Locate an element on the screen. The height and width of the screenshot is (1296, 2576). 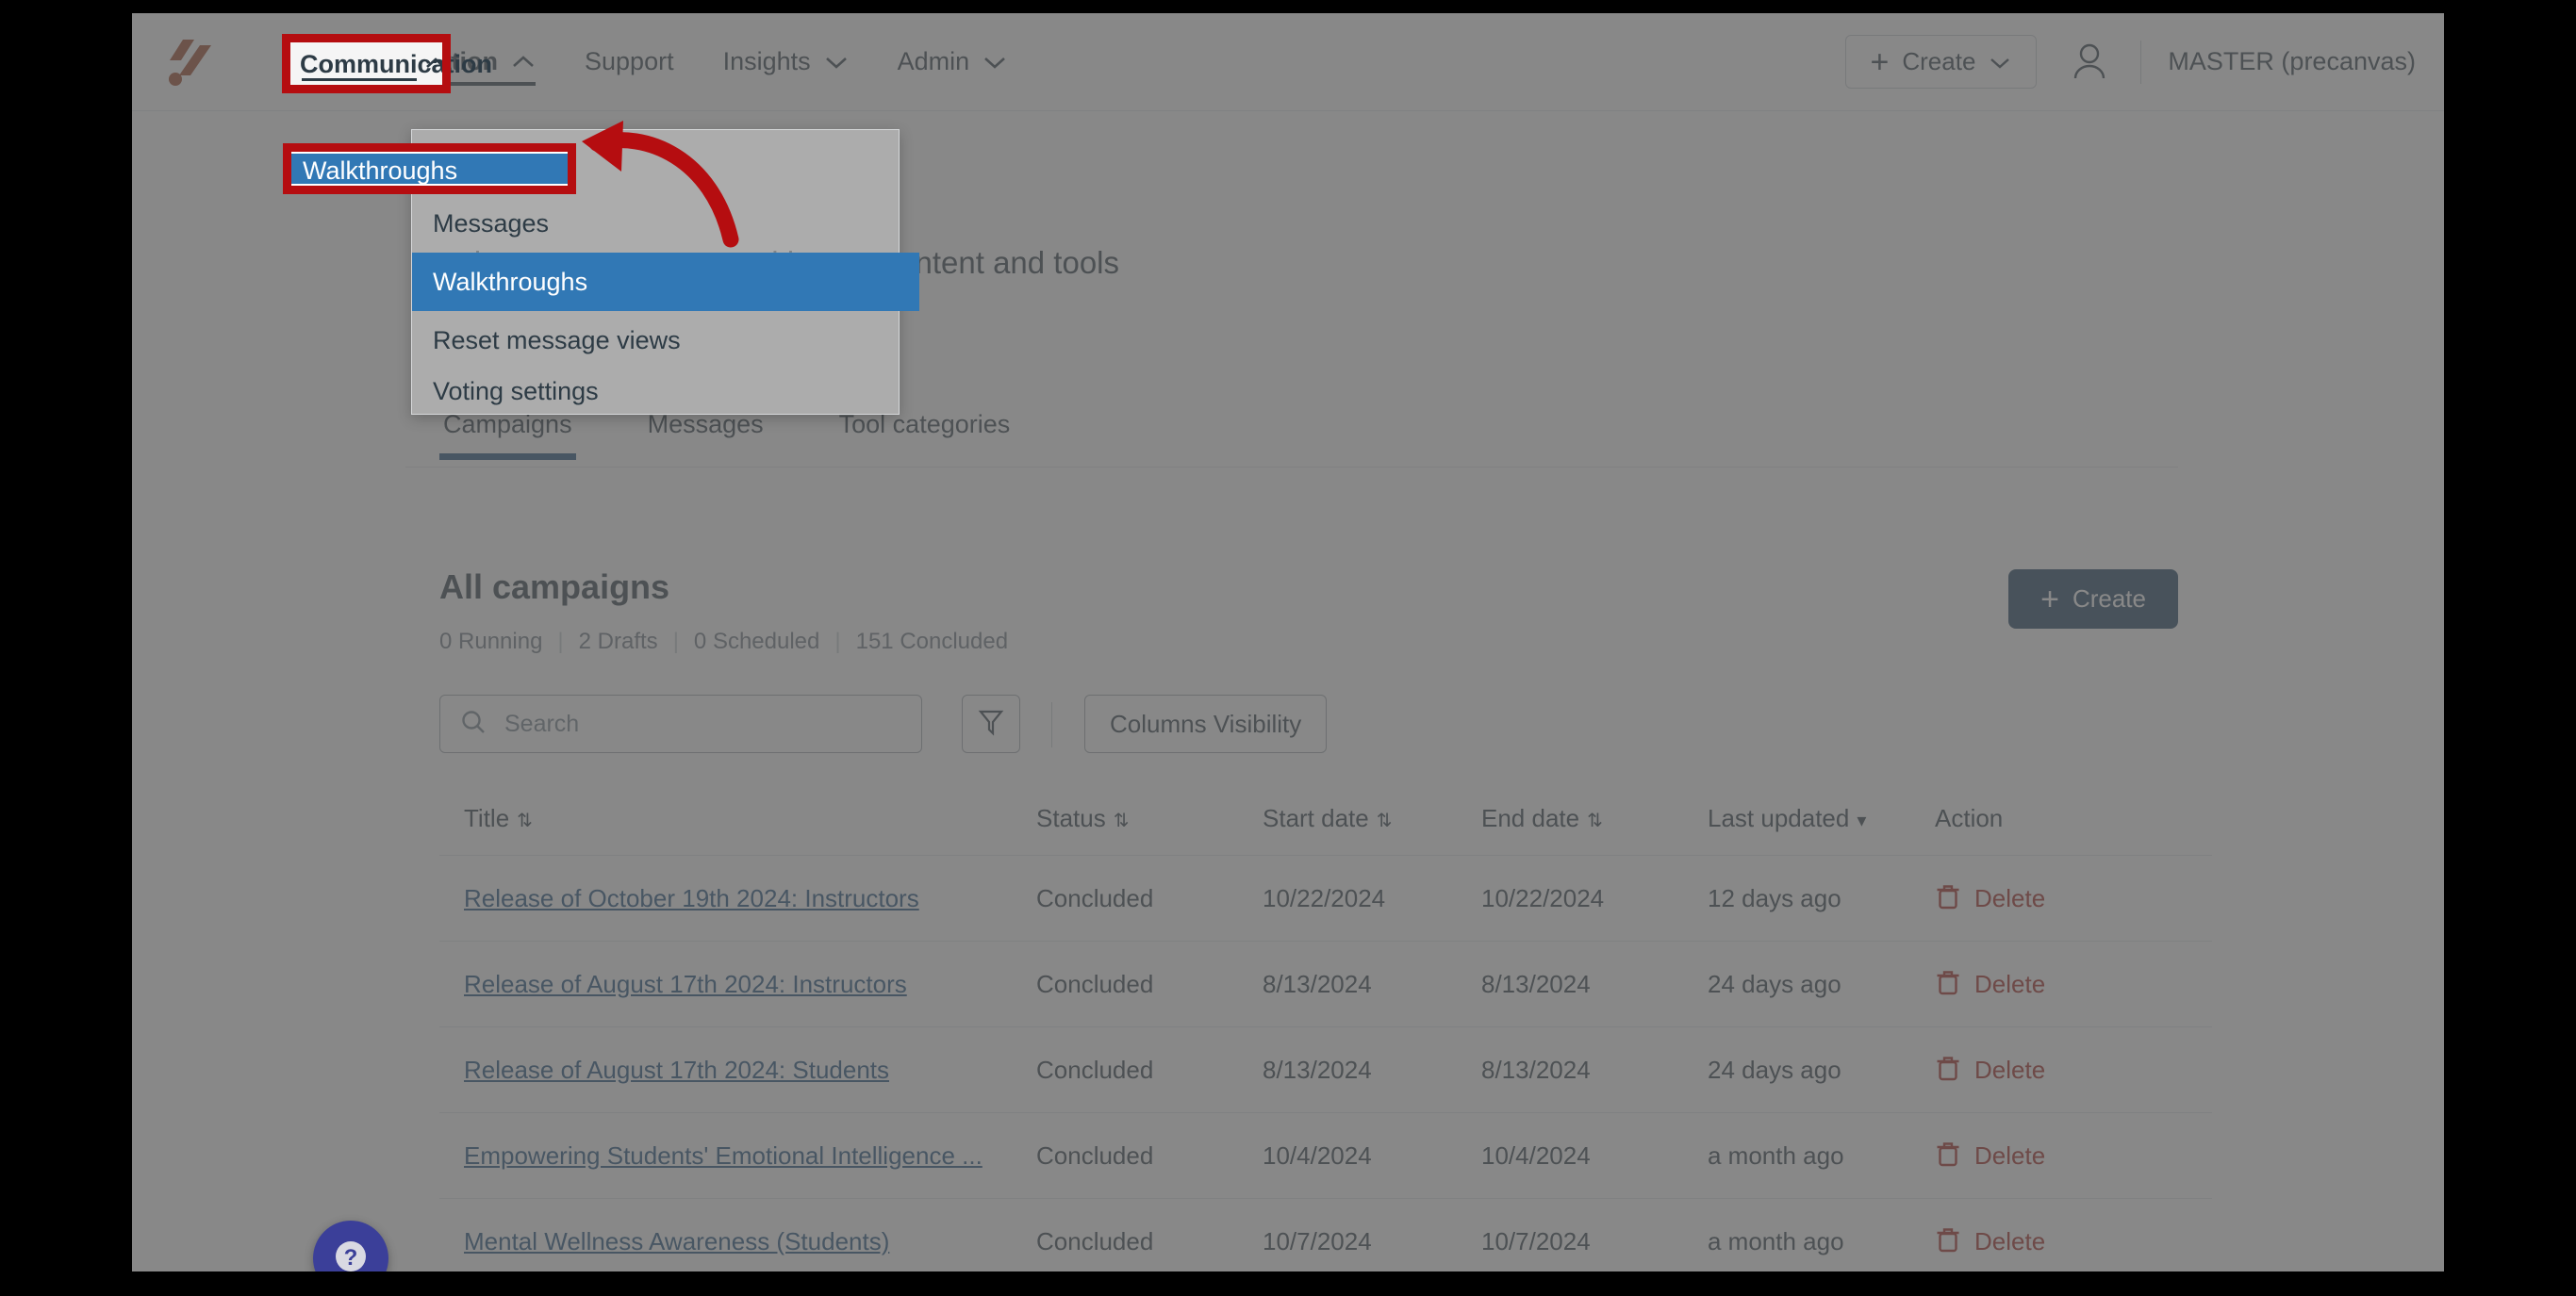
start-date-value: 10/7/2024 is located at coordinates (1317, 1241).